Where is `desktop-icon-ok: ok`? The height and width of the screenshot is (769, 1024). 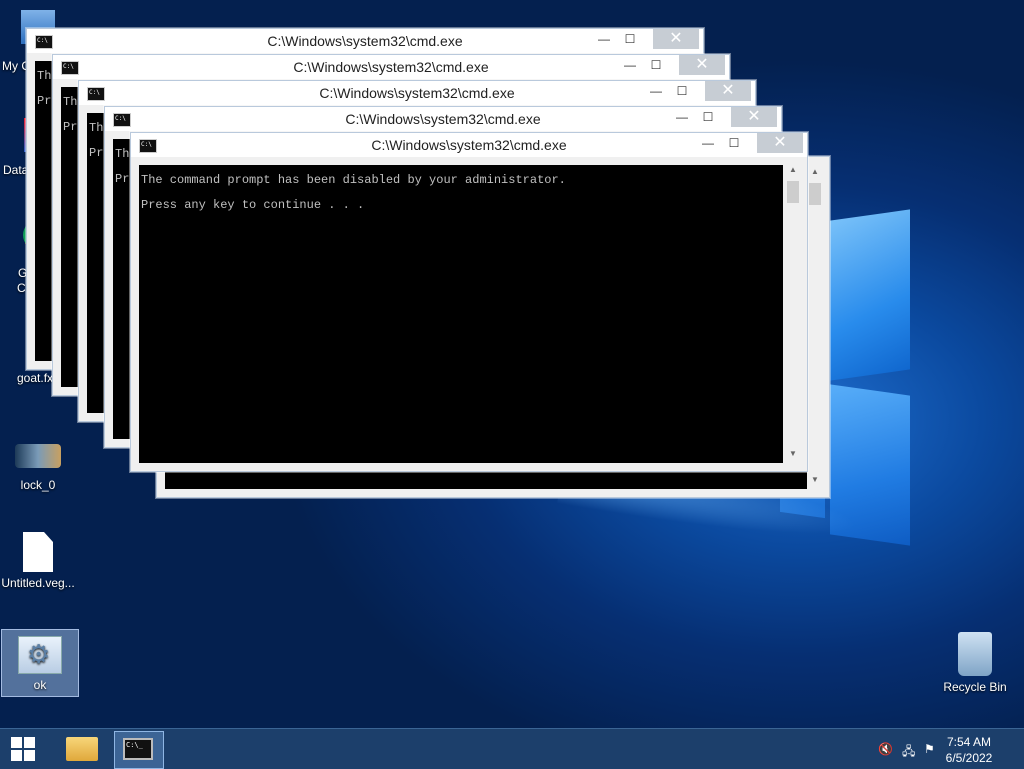
desktop-icon-ok: ok is located at coordinates (40, 663).